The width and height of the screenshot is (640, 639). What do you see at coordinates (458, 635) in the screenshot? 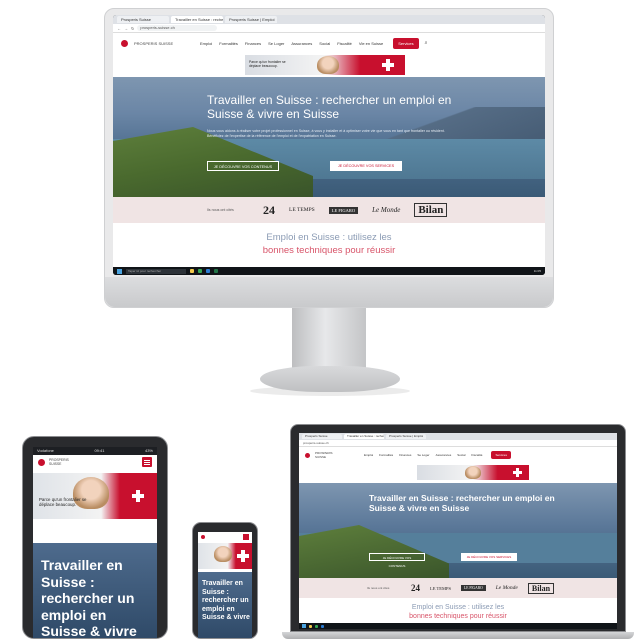
I see `laptop-keyboard-base` at bounding box center [458, 635].